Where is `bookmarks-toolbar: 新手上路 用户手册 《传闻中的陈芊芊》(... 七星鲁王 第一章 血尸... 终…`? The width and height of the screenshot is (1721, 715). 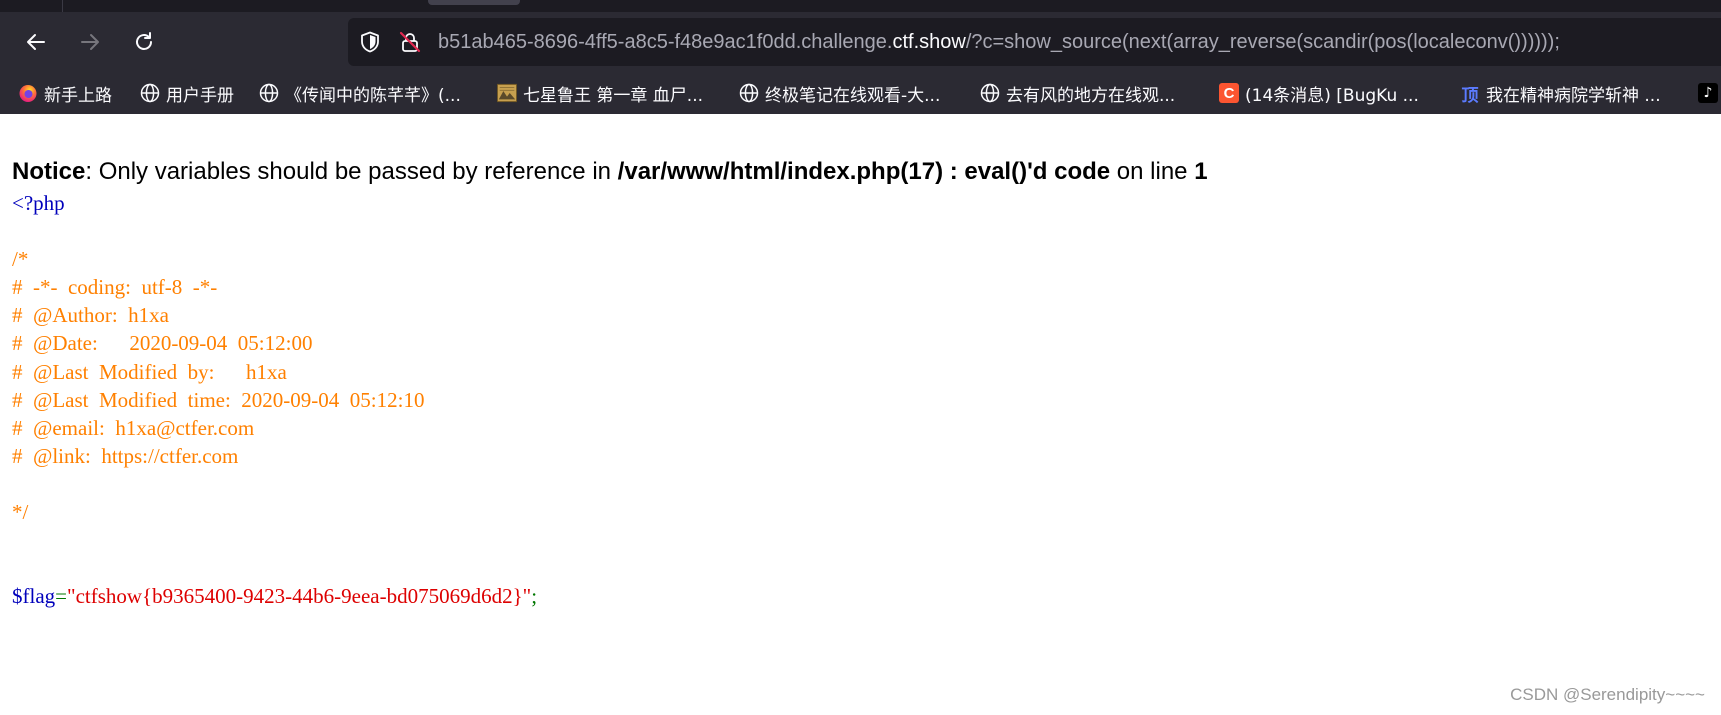 bookmarks-toolbar: 新手上路 用户手册 《传闻中的陈芊芊》(... 七星鲁王 第一章 血尸... 终… is located at coordinates (860, 93).